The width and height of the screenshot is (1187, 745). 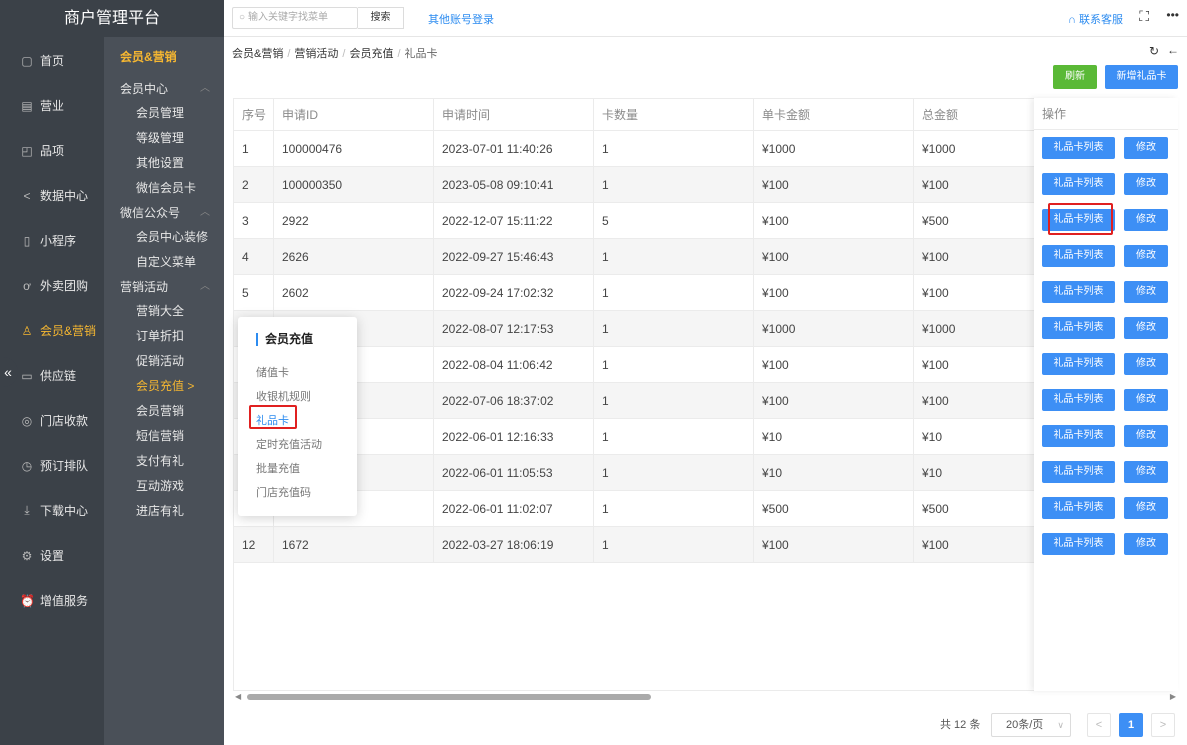 I want to click on sub-nav-item: 会员中心装修, so click(x=164, y=237).